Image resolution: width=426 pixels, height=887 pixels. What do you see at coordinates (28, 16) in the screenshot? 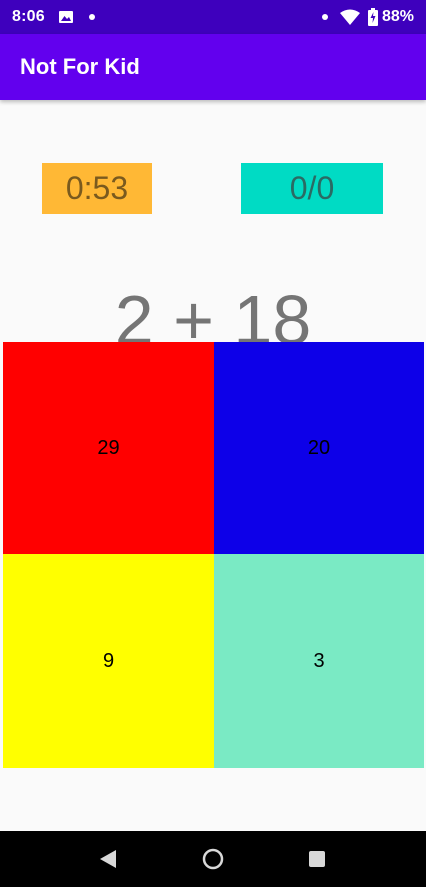
I see `status-time: 8:06` at bounding box center [28, 16].